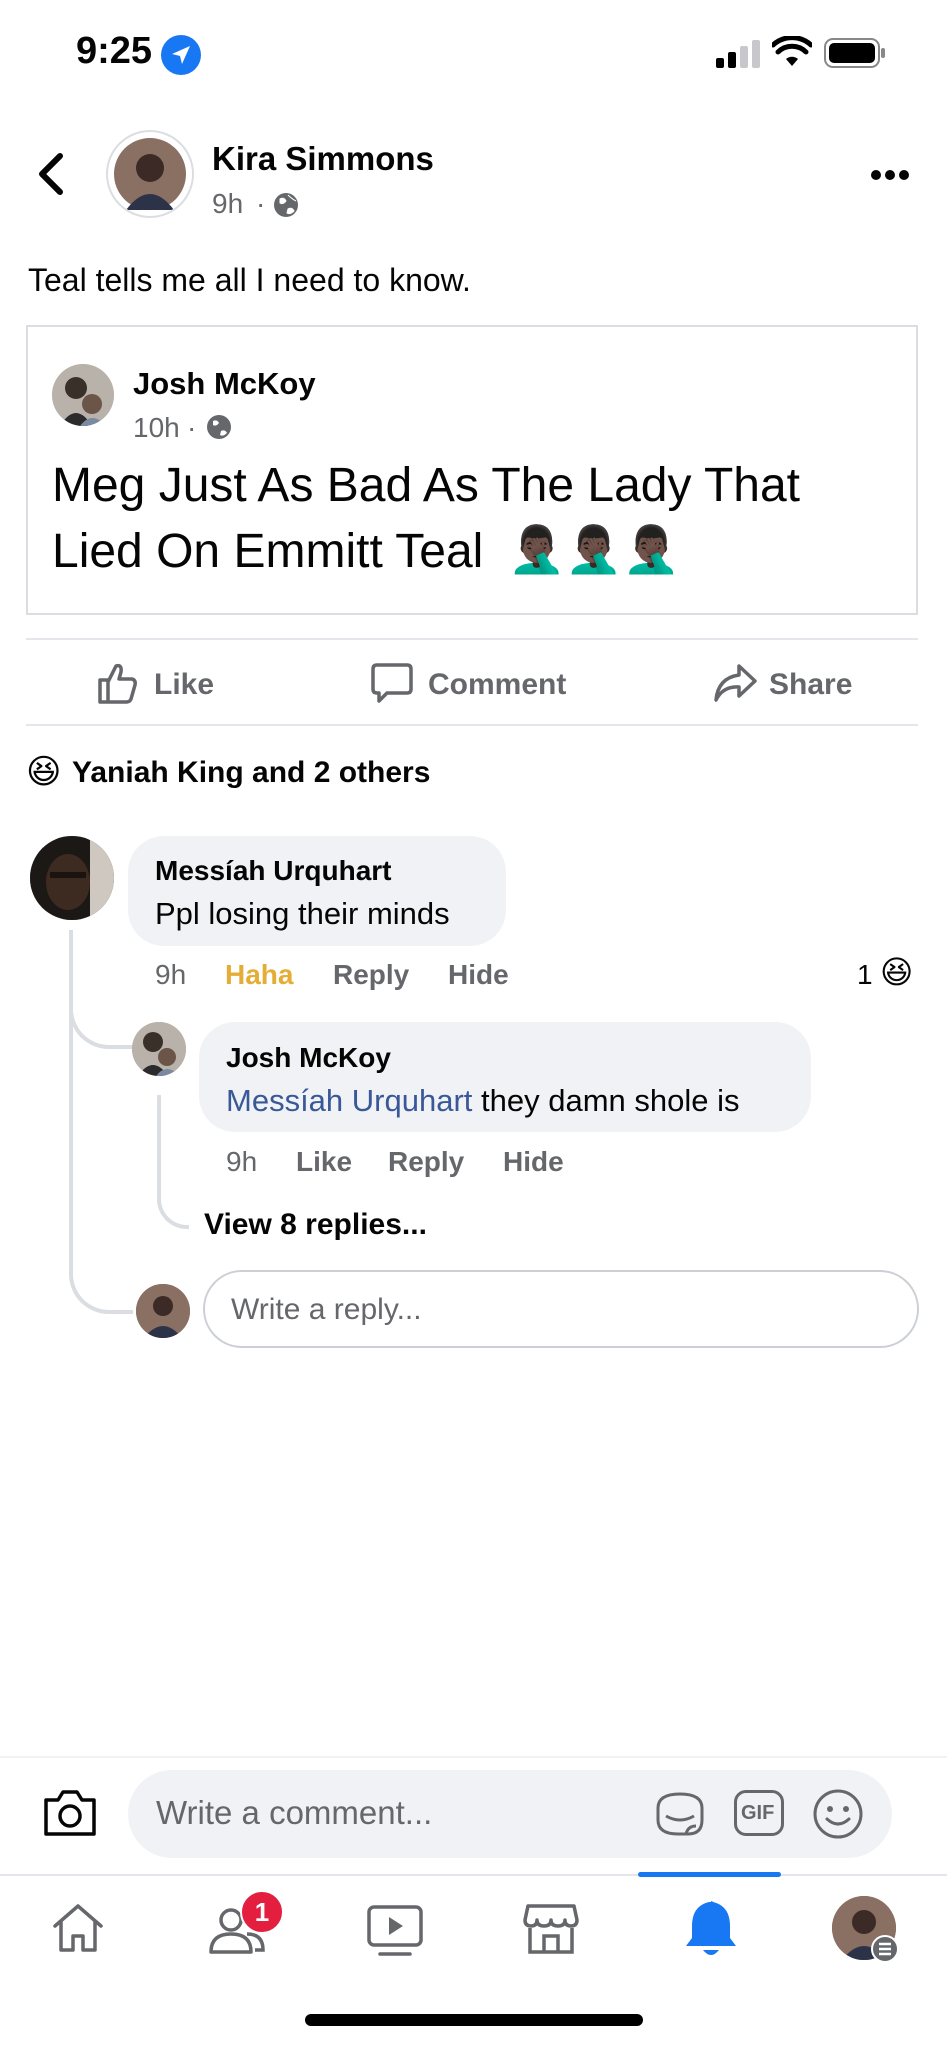 The height and width of the screenshot is (2048, 947). I want to click on wifi-icon, so click(792, 52).